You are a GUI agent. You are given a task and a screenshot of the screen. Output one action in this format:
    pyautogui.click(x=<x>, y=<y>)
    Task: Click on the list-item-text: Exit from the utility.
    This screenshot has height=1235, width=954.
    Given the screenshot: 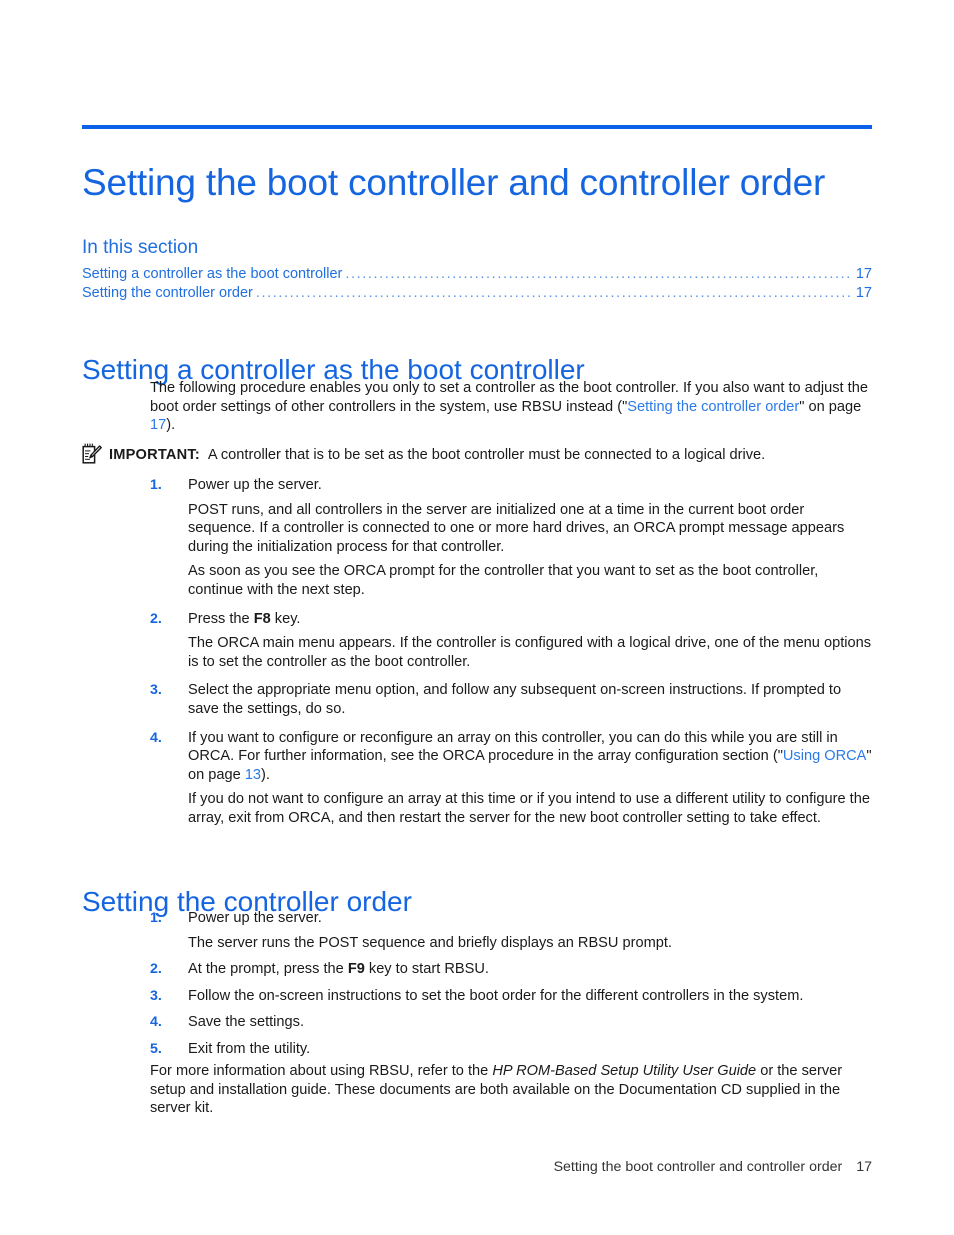 What is the action you would take?
    pyautogui.click(x=249, y=1048)
    